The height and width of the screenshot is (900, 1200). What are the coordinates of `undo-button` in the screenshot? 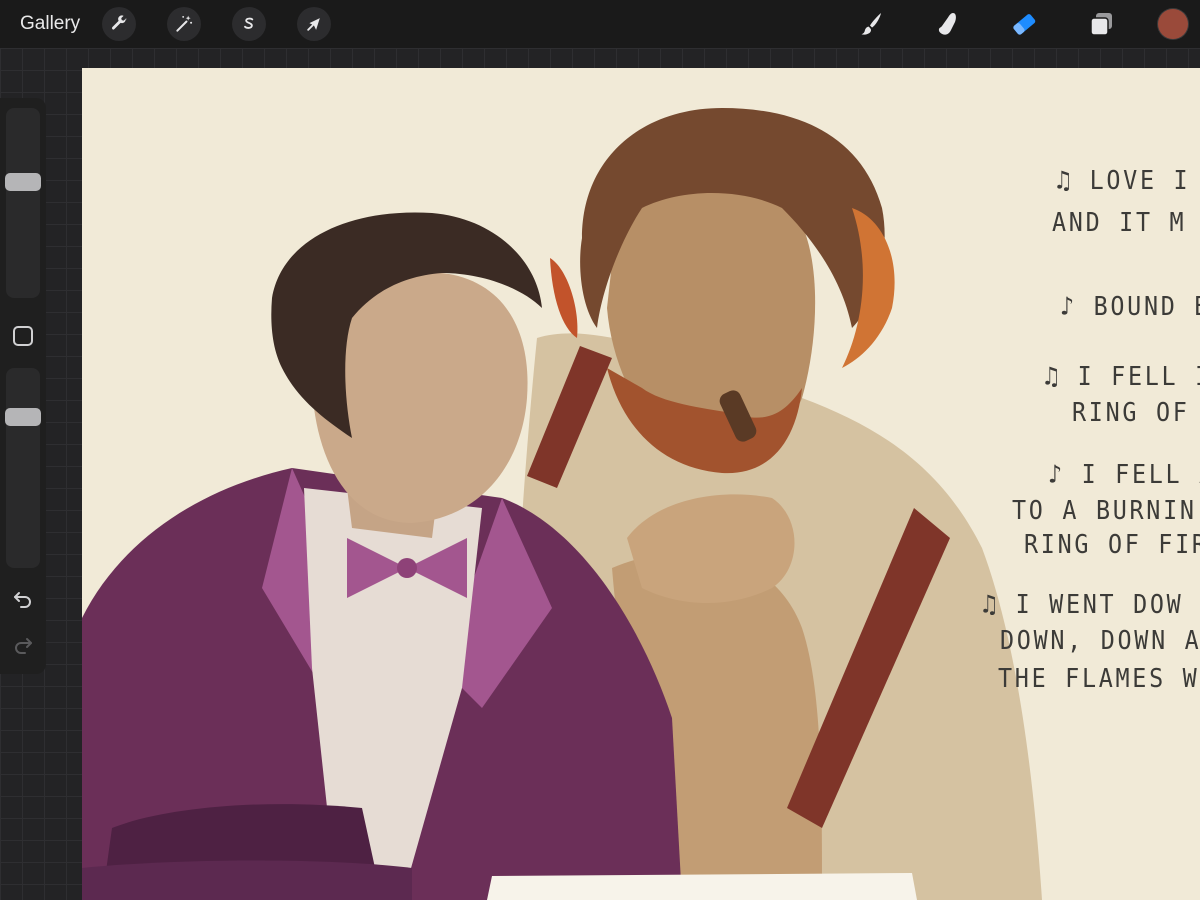 It's located at (23, 599).